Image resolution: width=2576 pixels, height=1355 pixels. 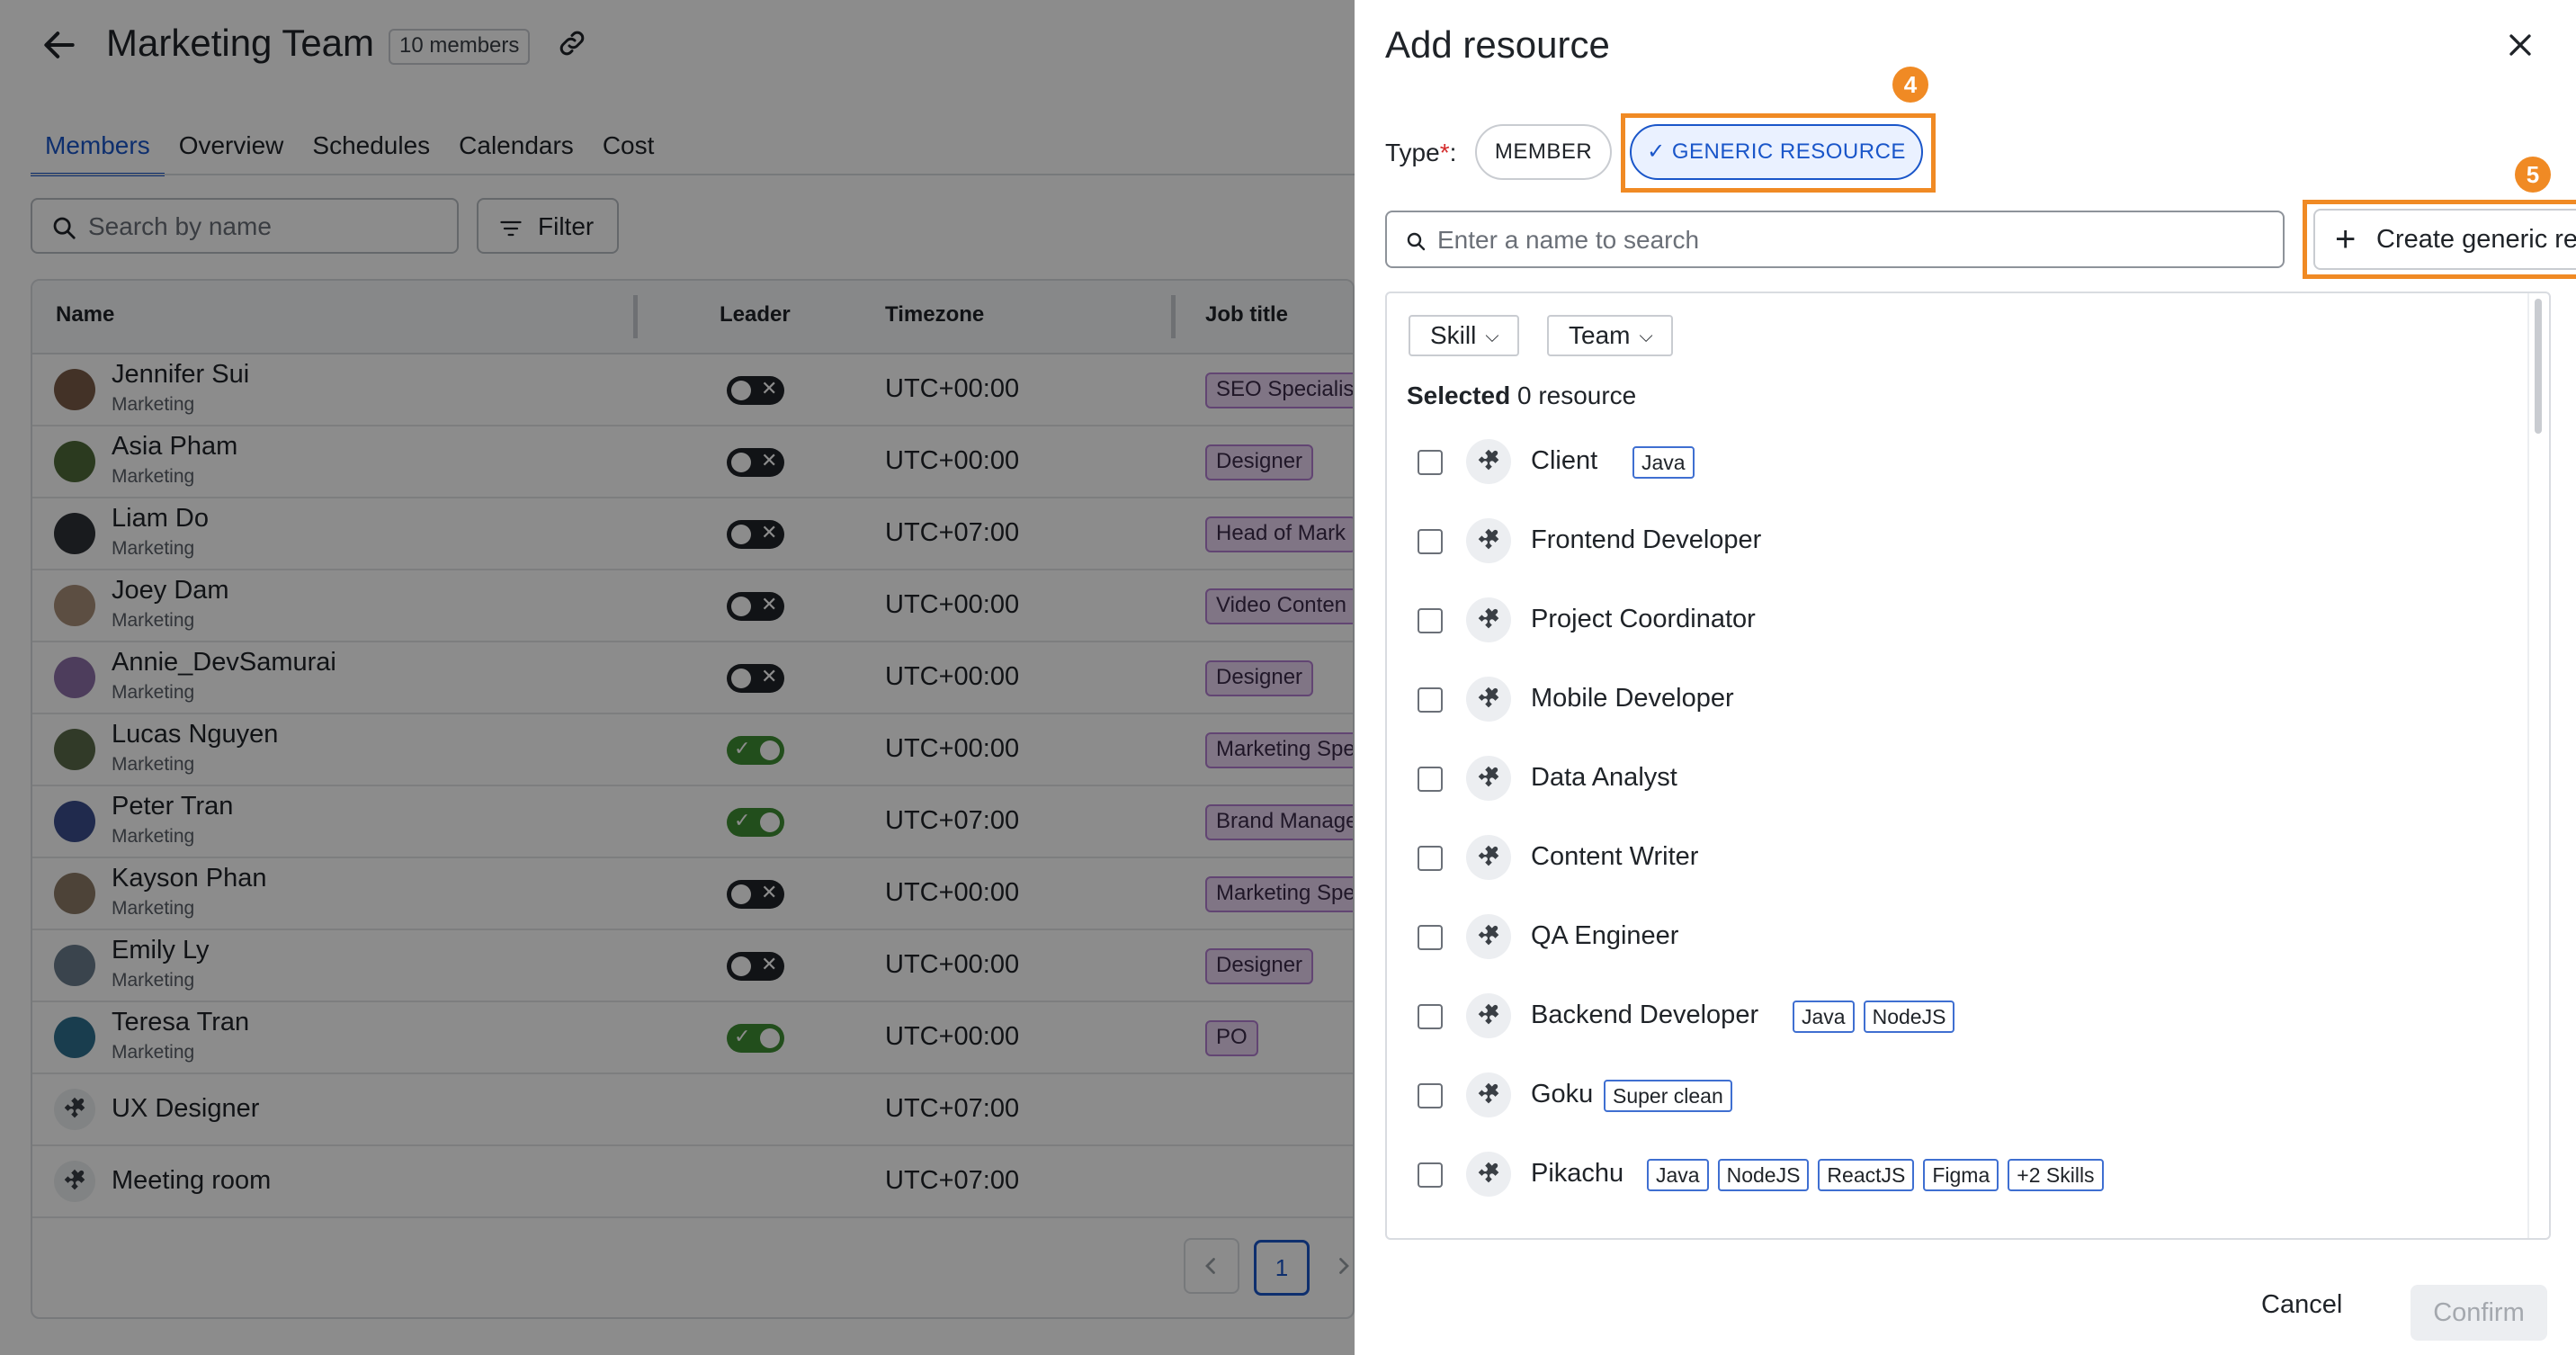 I want to click on selected-suffix: resource, so click(x=1587, y=395).